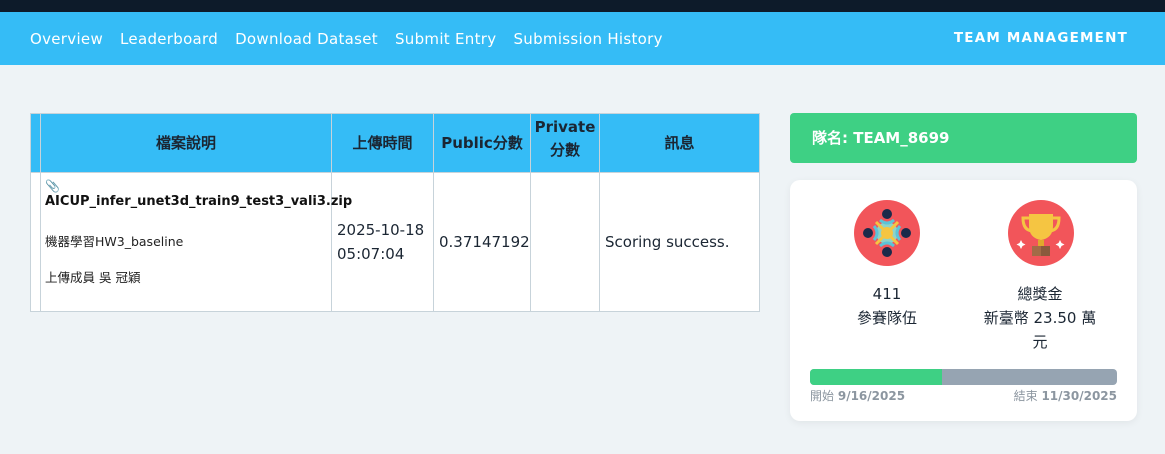  Describe the element at coordinates (52, 186) in the screenshot. I see `paperclip-icon: 📎` at that location.